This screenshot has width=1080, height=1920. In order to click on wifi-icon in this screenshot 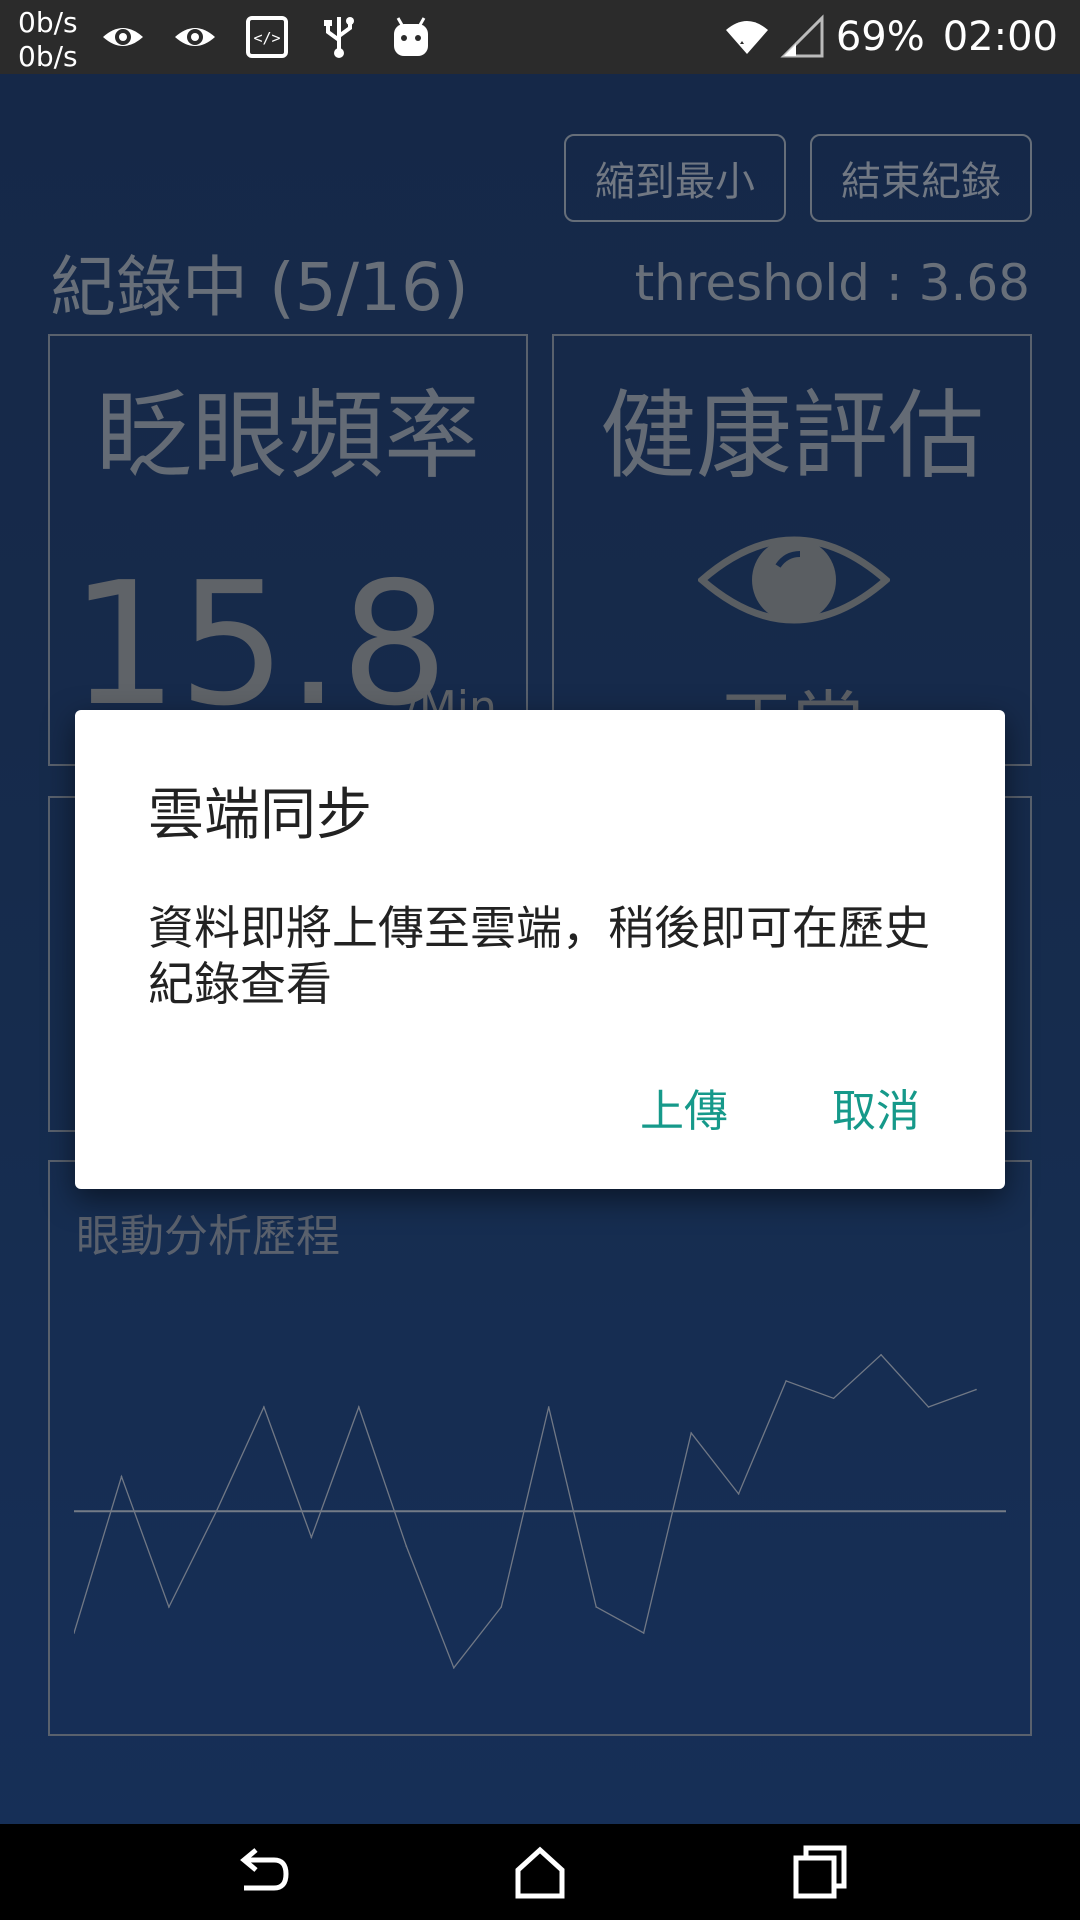, I will do `click(746, 37)`.